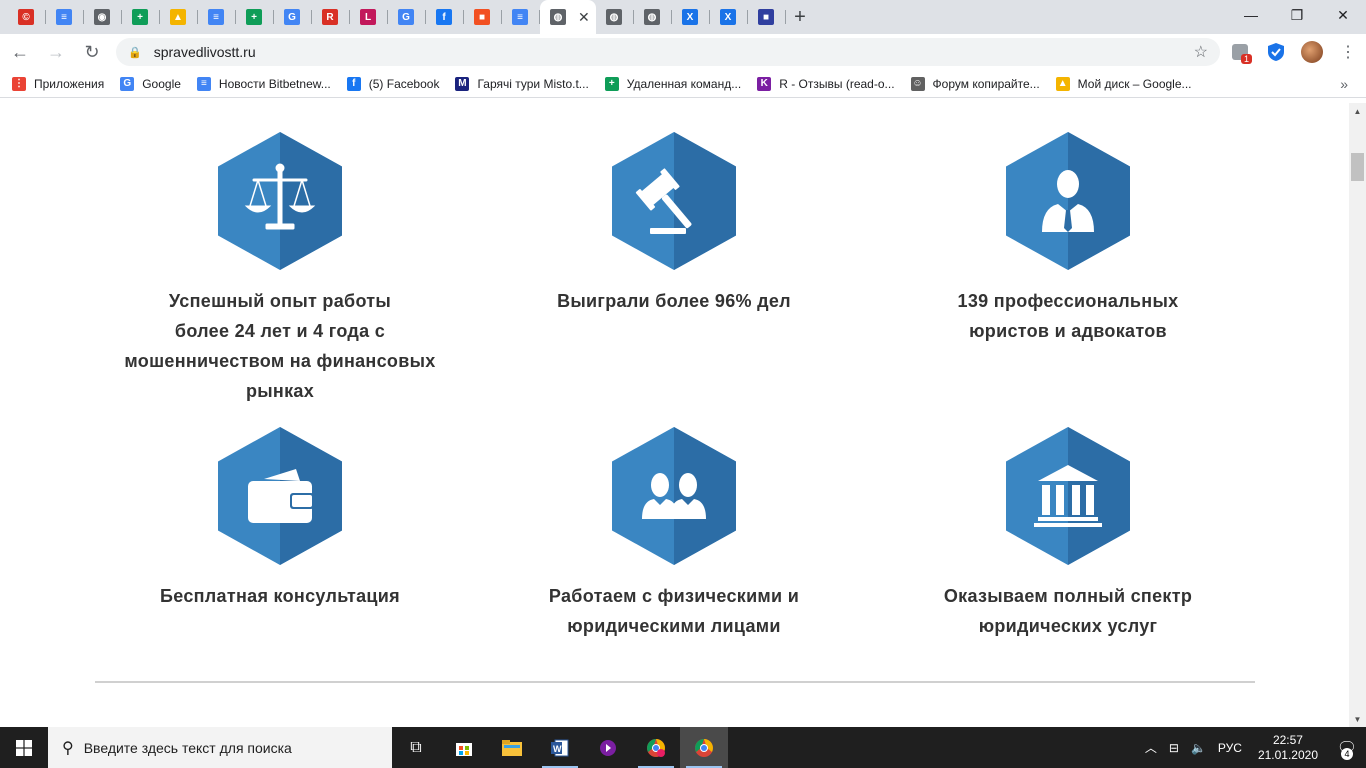 The width and height of the screenshot is (1366, 768). I want to click on browser-tab: ≡Но, so click(217, 17).